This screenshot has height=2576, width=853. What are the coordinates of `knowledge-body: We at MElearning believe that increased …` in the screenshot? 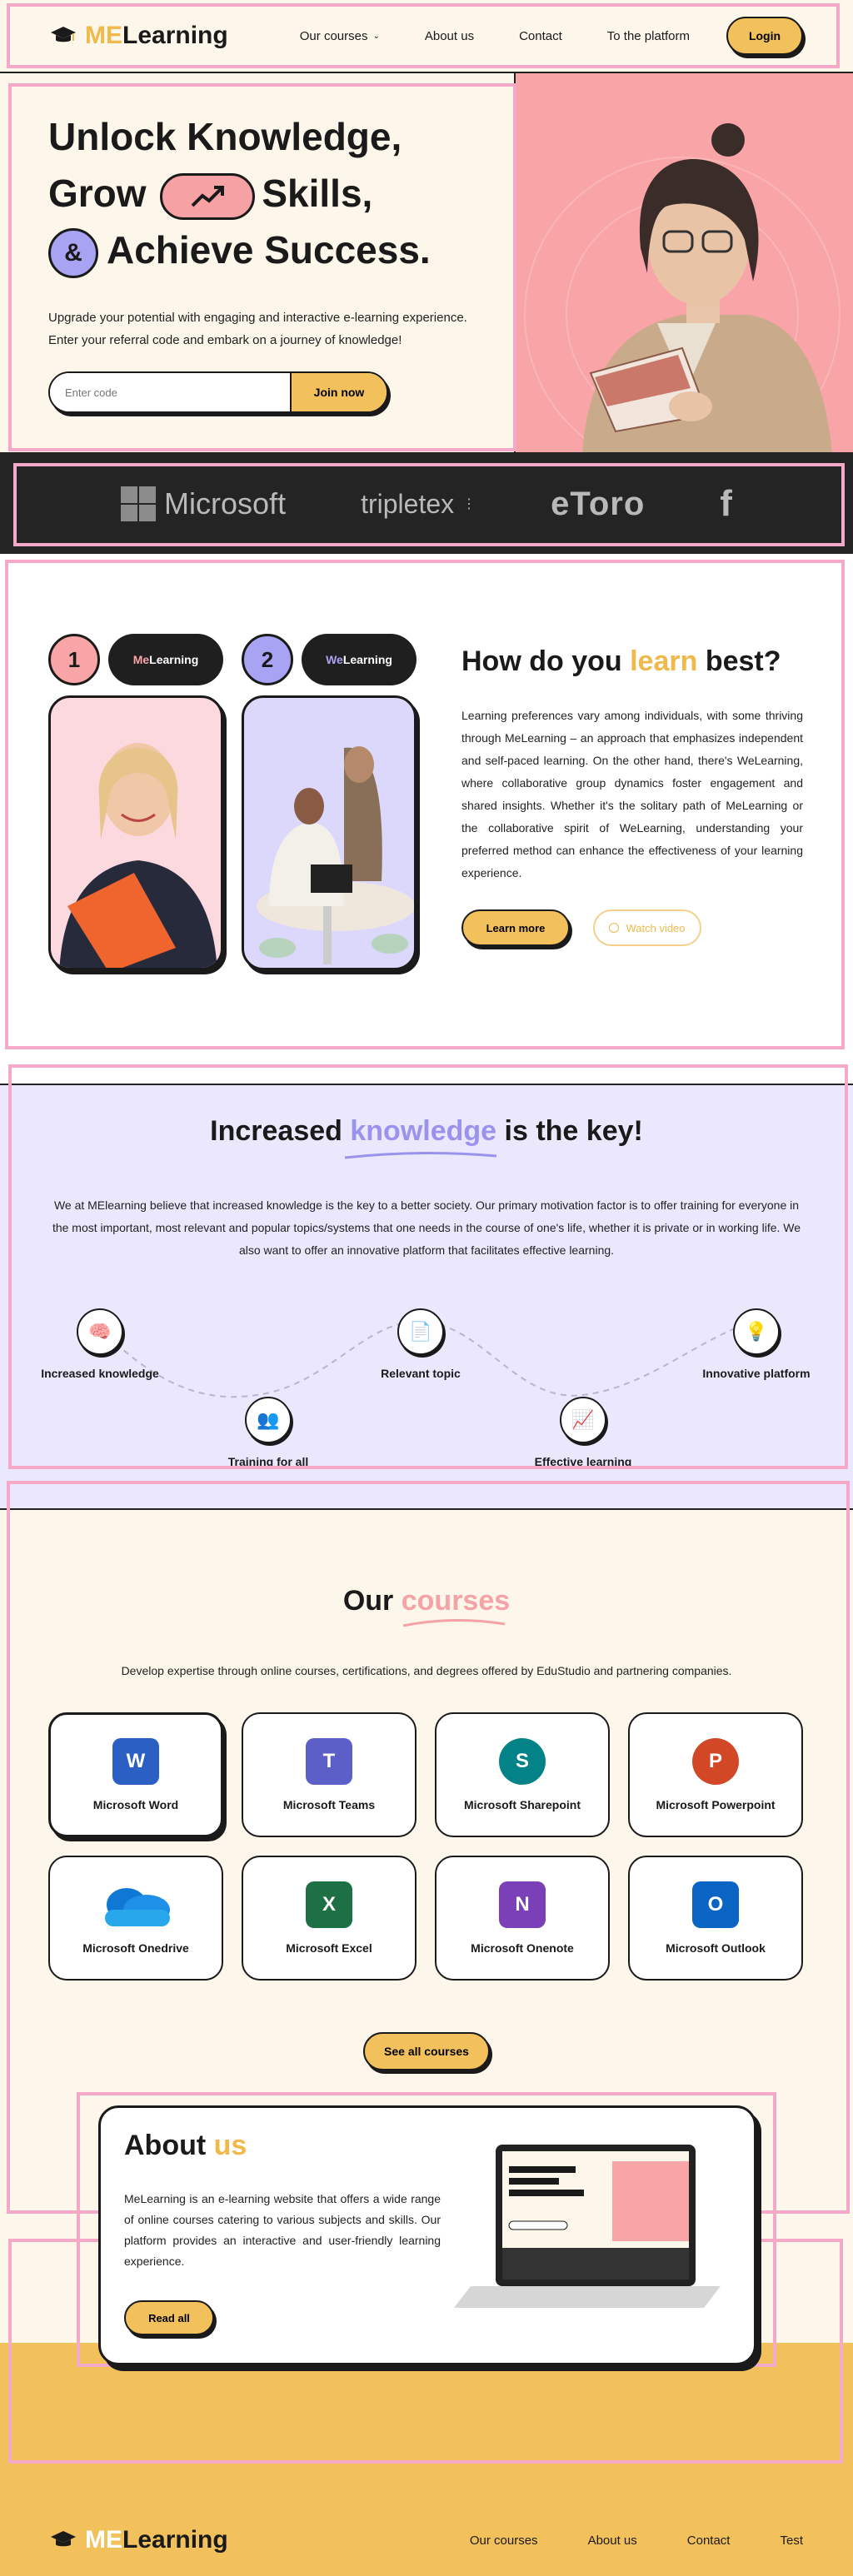 It's located at (426, 1227).